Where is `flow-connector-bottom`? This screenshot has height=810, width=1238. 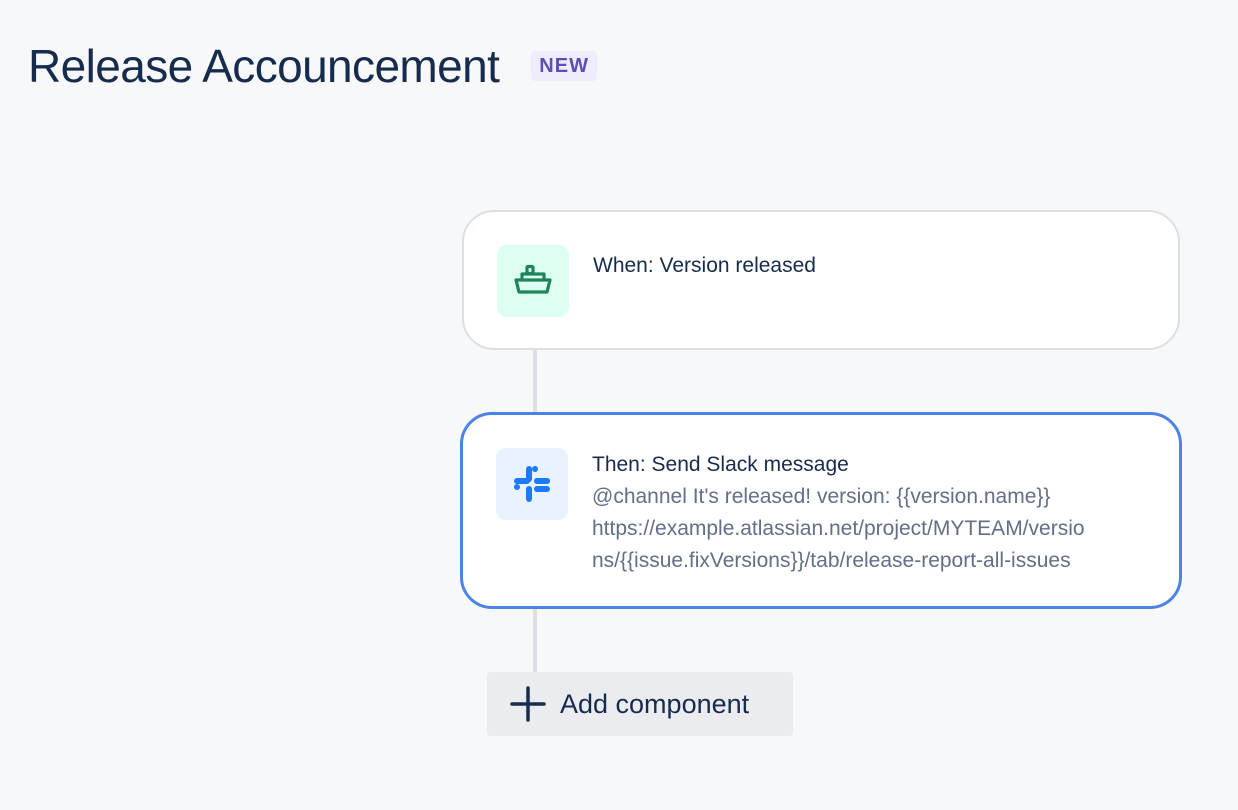
flow-connector-bottom is located at coordinates (535, 640).